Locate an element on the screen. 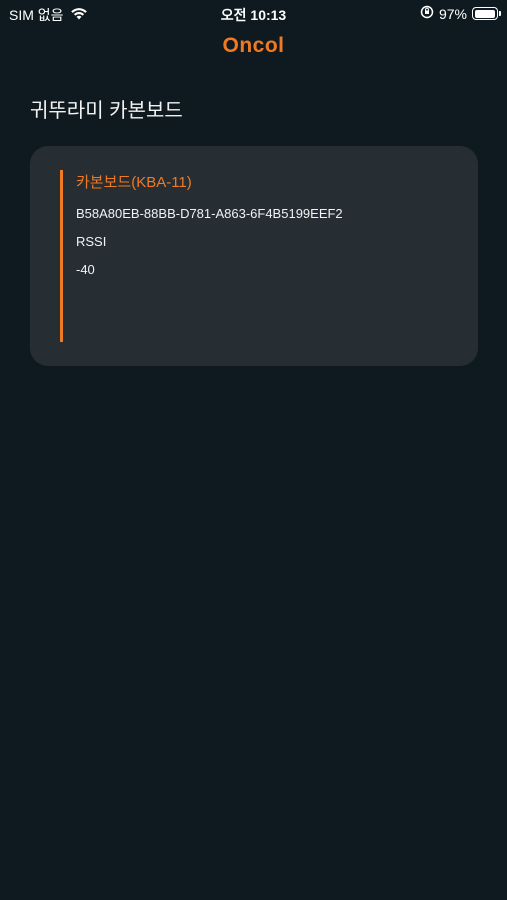 This screenshot has height=900, width=507. device-name: 카본보드(KBA-11) is located at coordinates (134, 182).